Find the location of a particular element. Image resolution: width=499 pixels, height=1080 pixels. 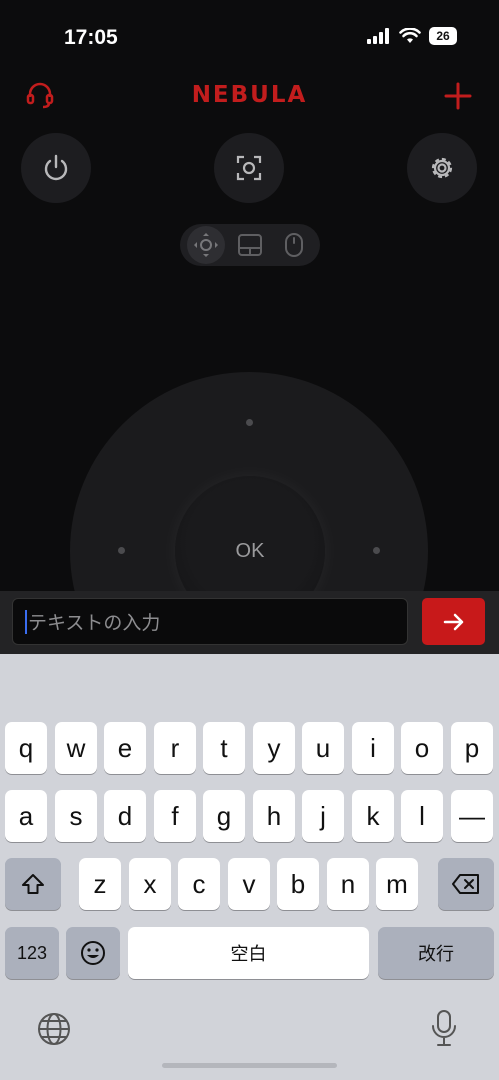

control-mode-selector is located at coordinates (250, 245).